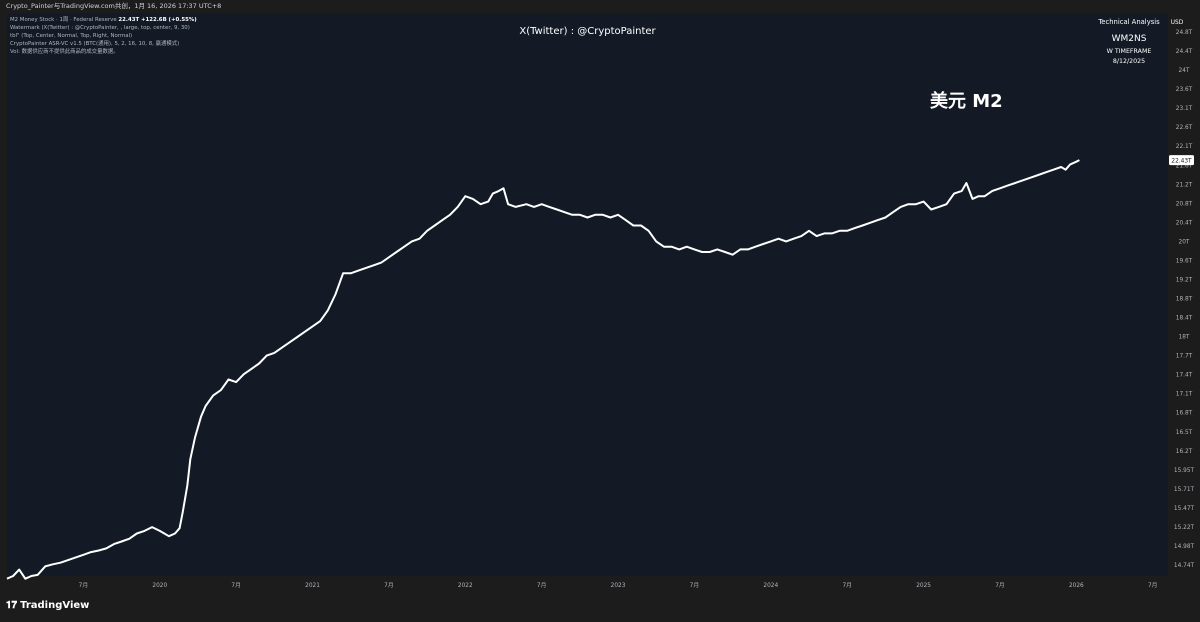 The image size is (1200, 622). I want to click on x-tick-label: 2025, so click(923, 586).